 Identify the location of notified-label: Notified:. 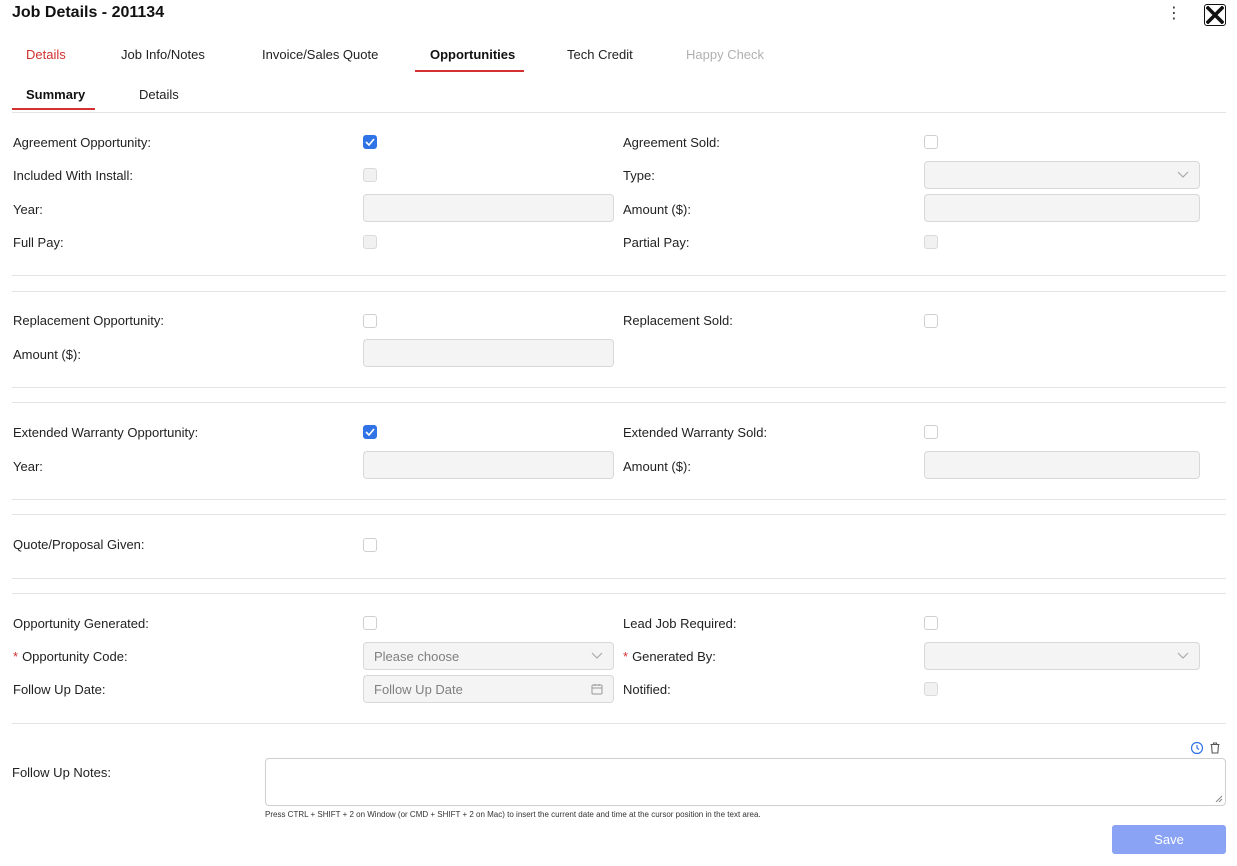
(647, 689).